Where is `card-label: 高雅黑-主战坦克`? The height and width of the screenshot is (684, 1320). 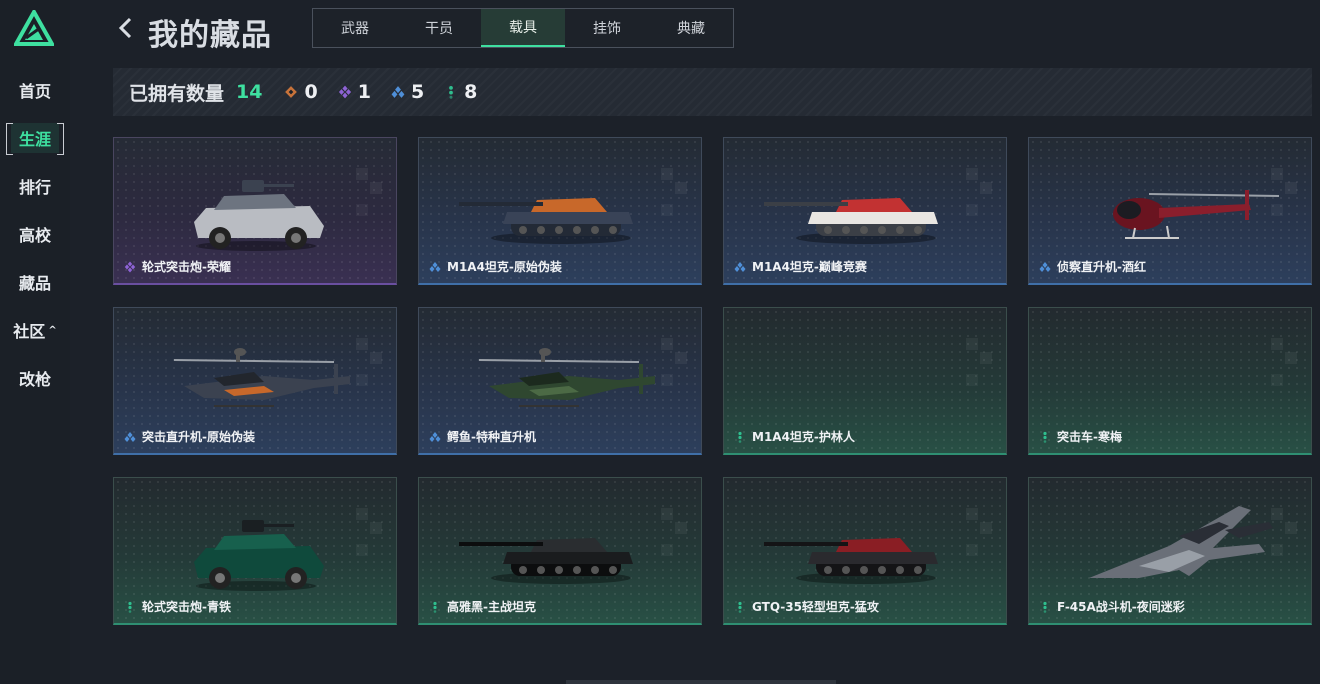 card-label: 高雅黑-主战坦克 is located at coordinates (482, 606).